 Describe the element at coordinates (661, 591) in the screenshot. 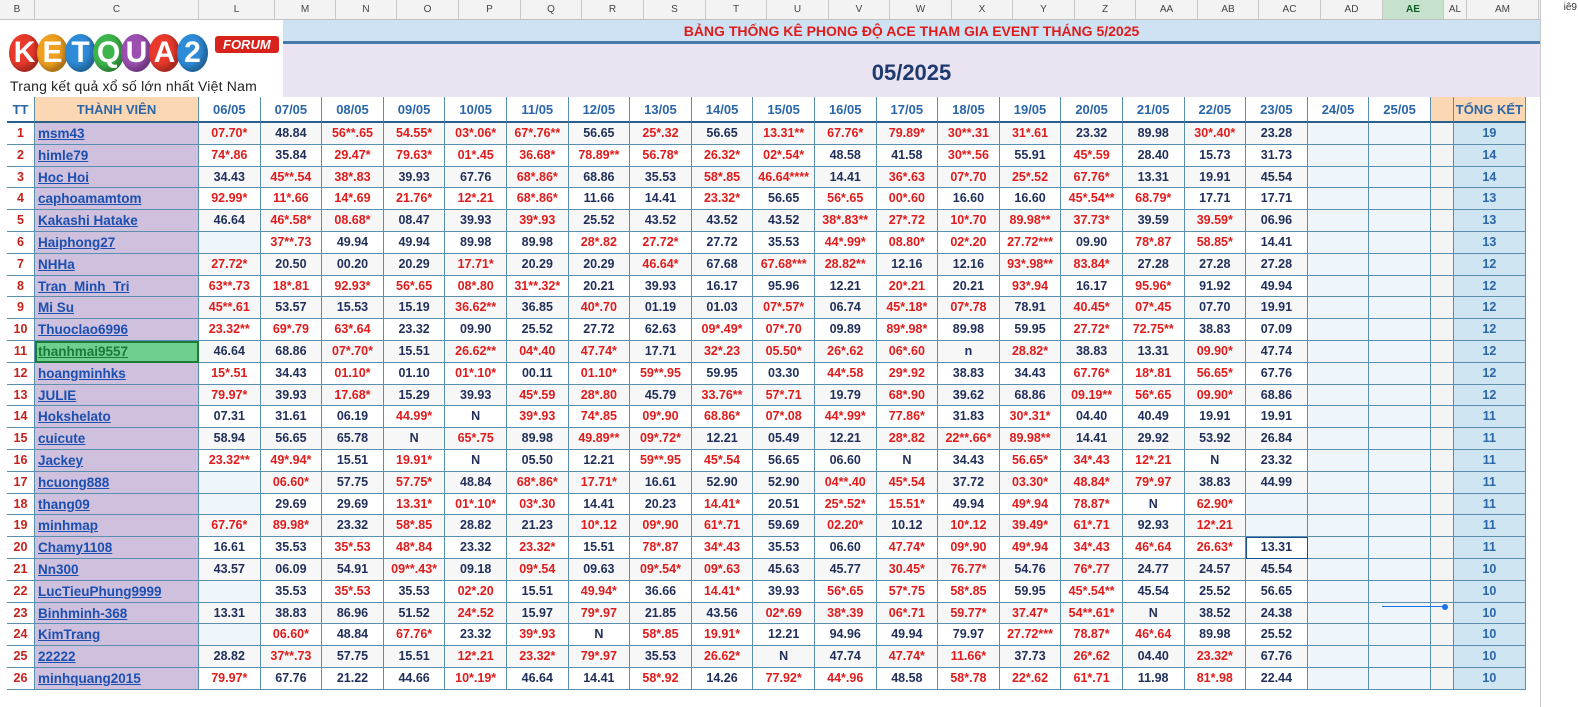

I see `score-cell: 36.66` at that location.